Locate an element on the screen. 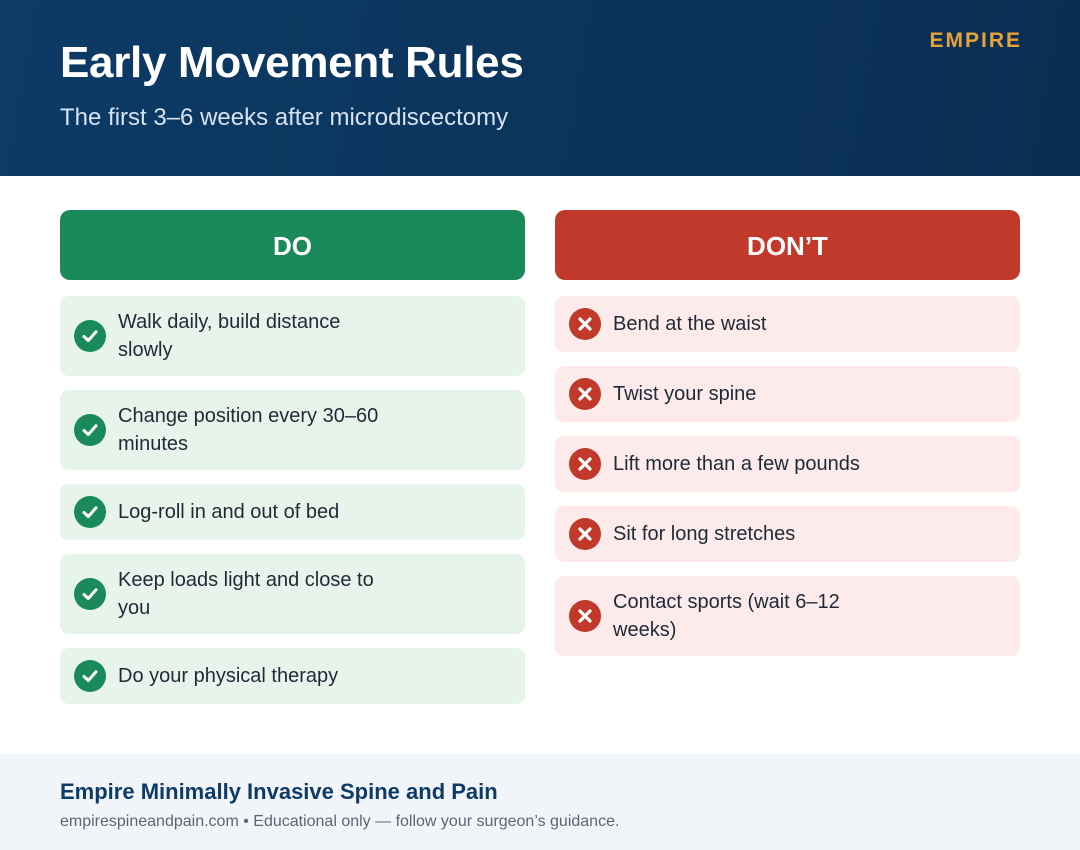 The image size is (1080, 850). dont-item: Contact sports (wait 6–12 weeks) is located at coordinates (787, 616).